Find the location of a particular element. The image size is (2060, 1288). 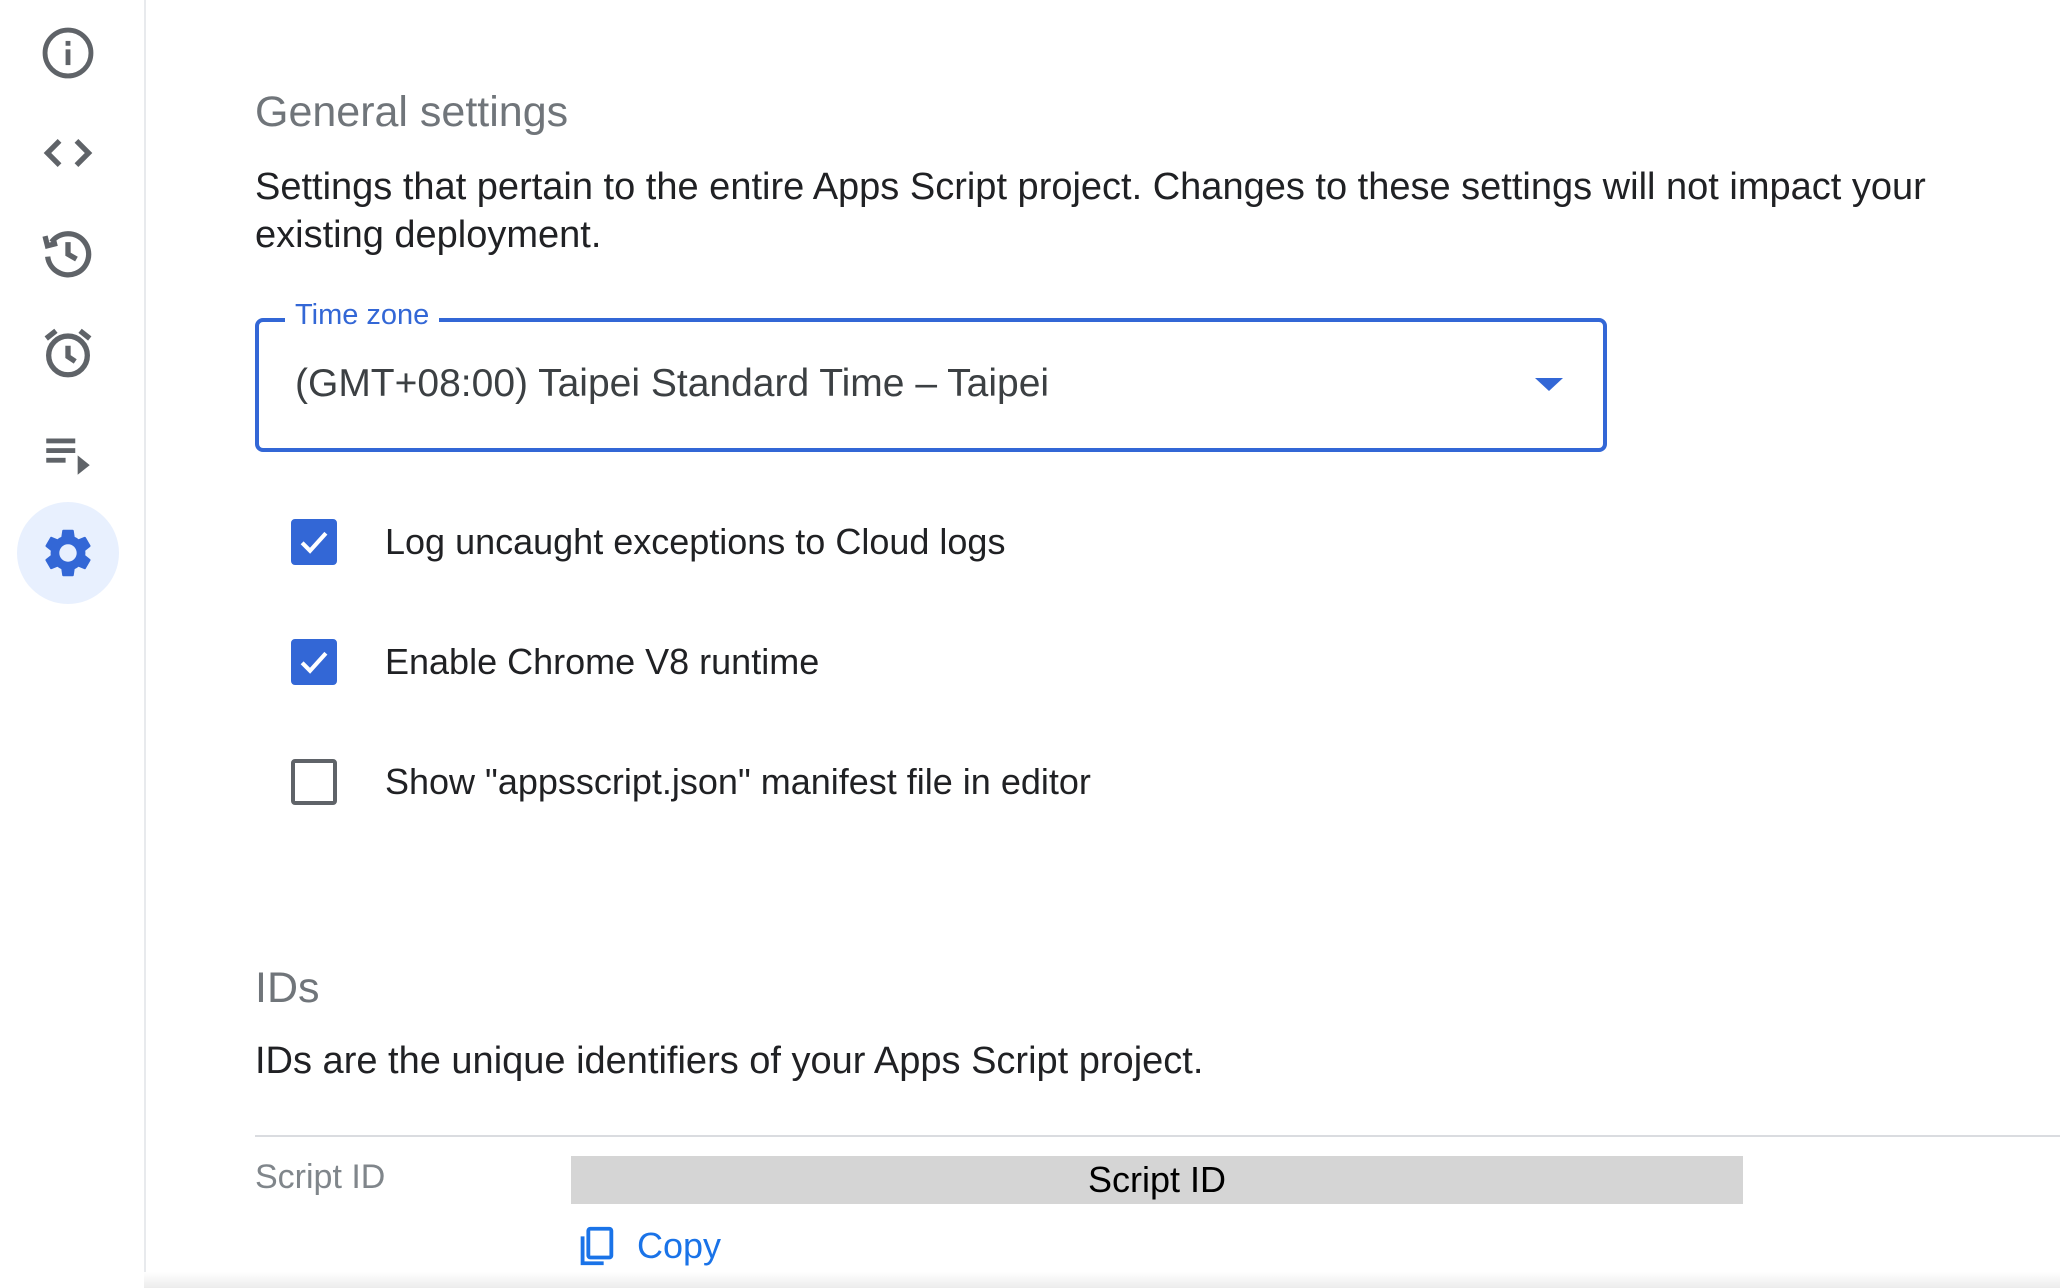

triggers-nav-button is located at coordinates (68, 353).